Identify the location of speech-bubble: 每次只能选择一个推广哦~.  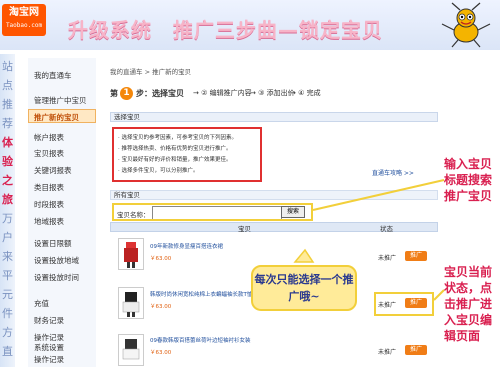
(304, 288).